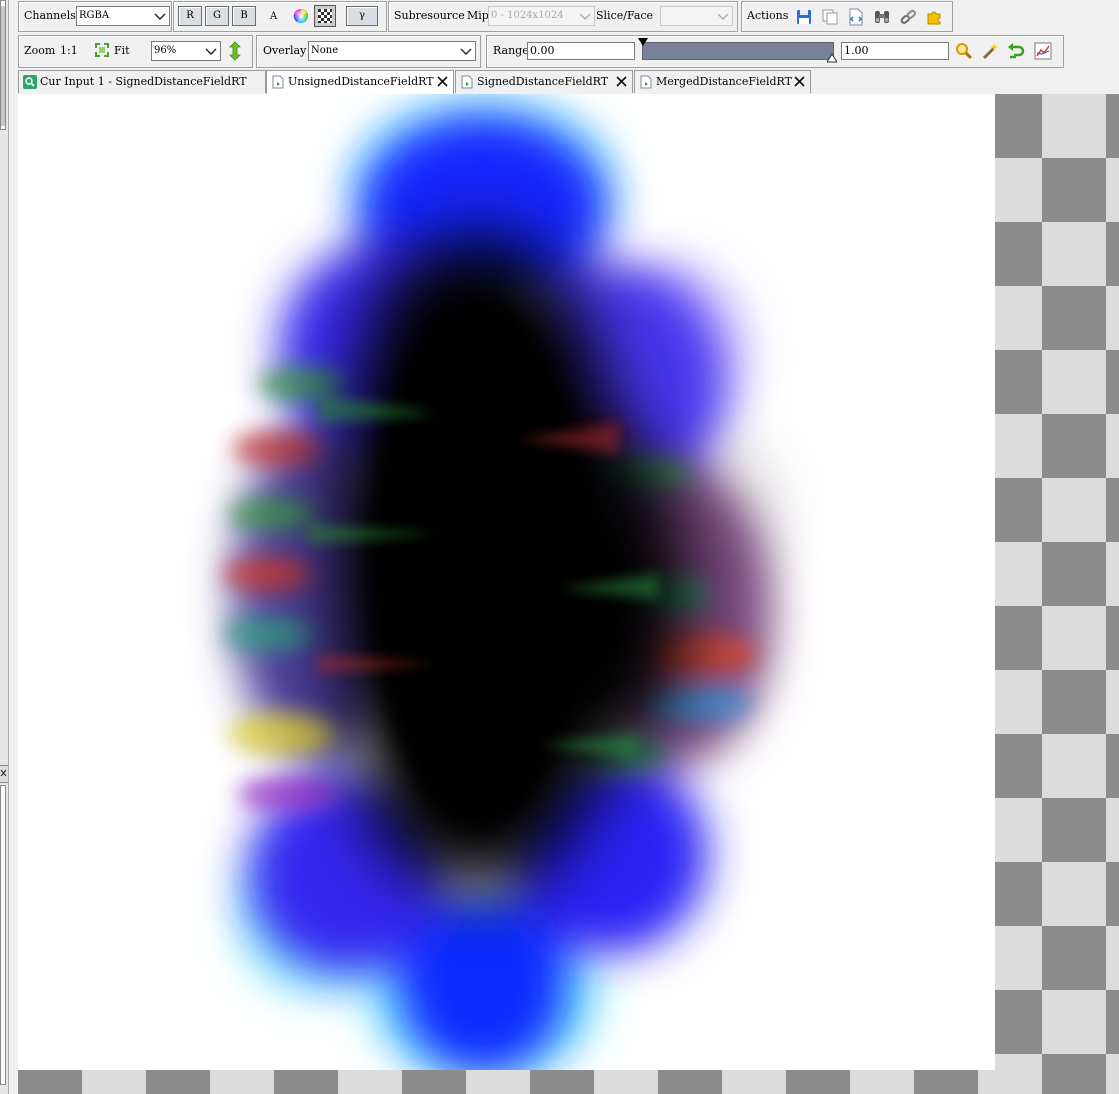  What do you see at coordinates (527, 15) in the screenshot?
I see `mip-select-value: 0 - 1024x1024` at bounding box center [527, 15].